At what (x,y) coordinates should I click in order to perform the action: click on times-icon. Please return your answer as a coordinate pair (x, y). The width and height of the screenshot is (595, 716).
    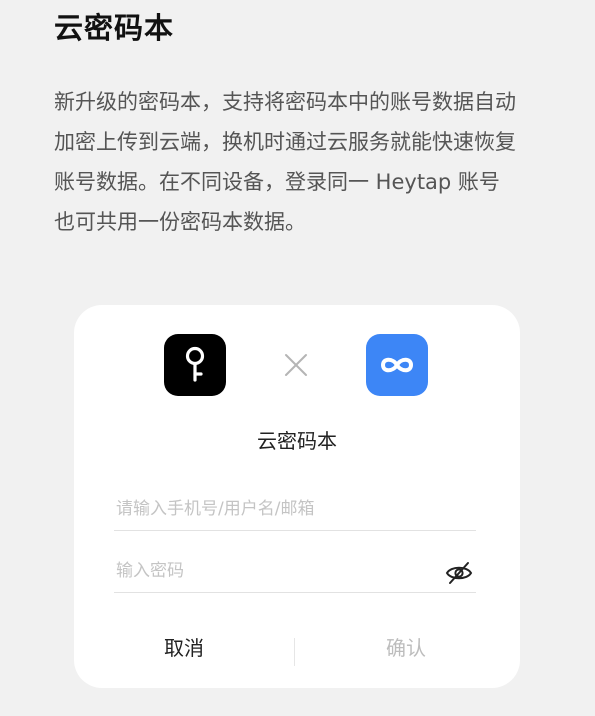
    Looking at the image, I should click on (296, 365).